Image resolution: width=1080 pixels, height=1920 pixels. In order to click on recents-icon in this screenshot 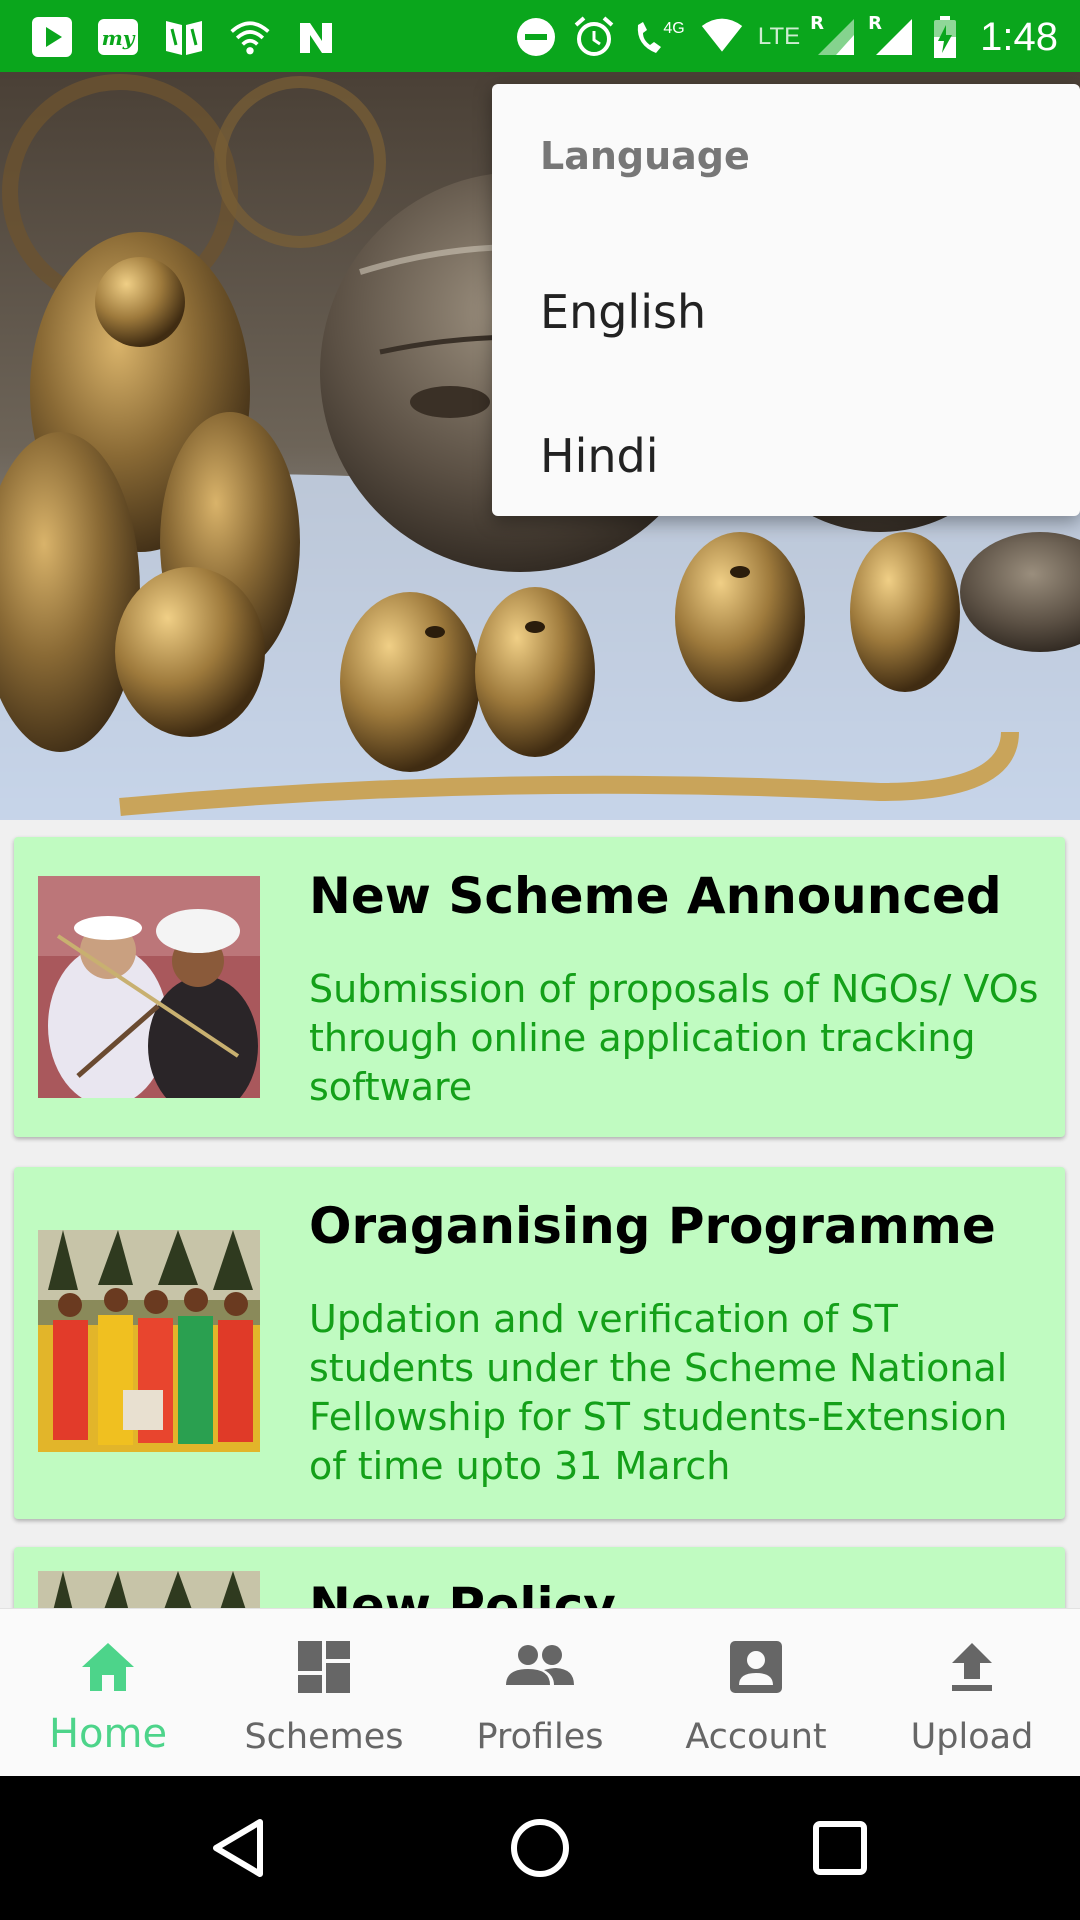, I will do `click(840, 1848)`.